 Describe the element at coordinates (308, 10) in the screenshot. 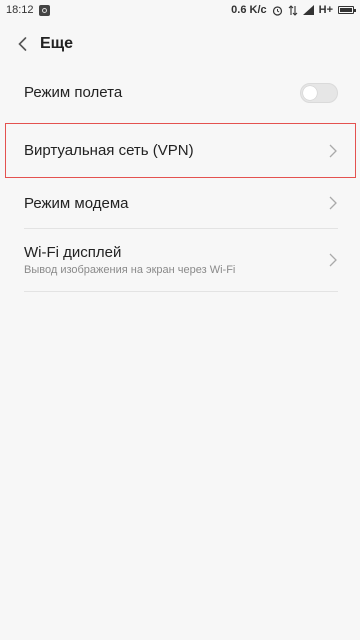

I see `signal-icon` at that location.